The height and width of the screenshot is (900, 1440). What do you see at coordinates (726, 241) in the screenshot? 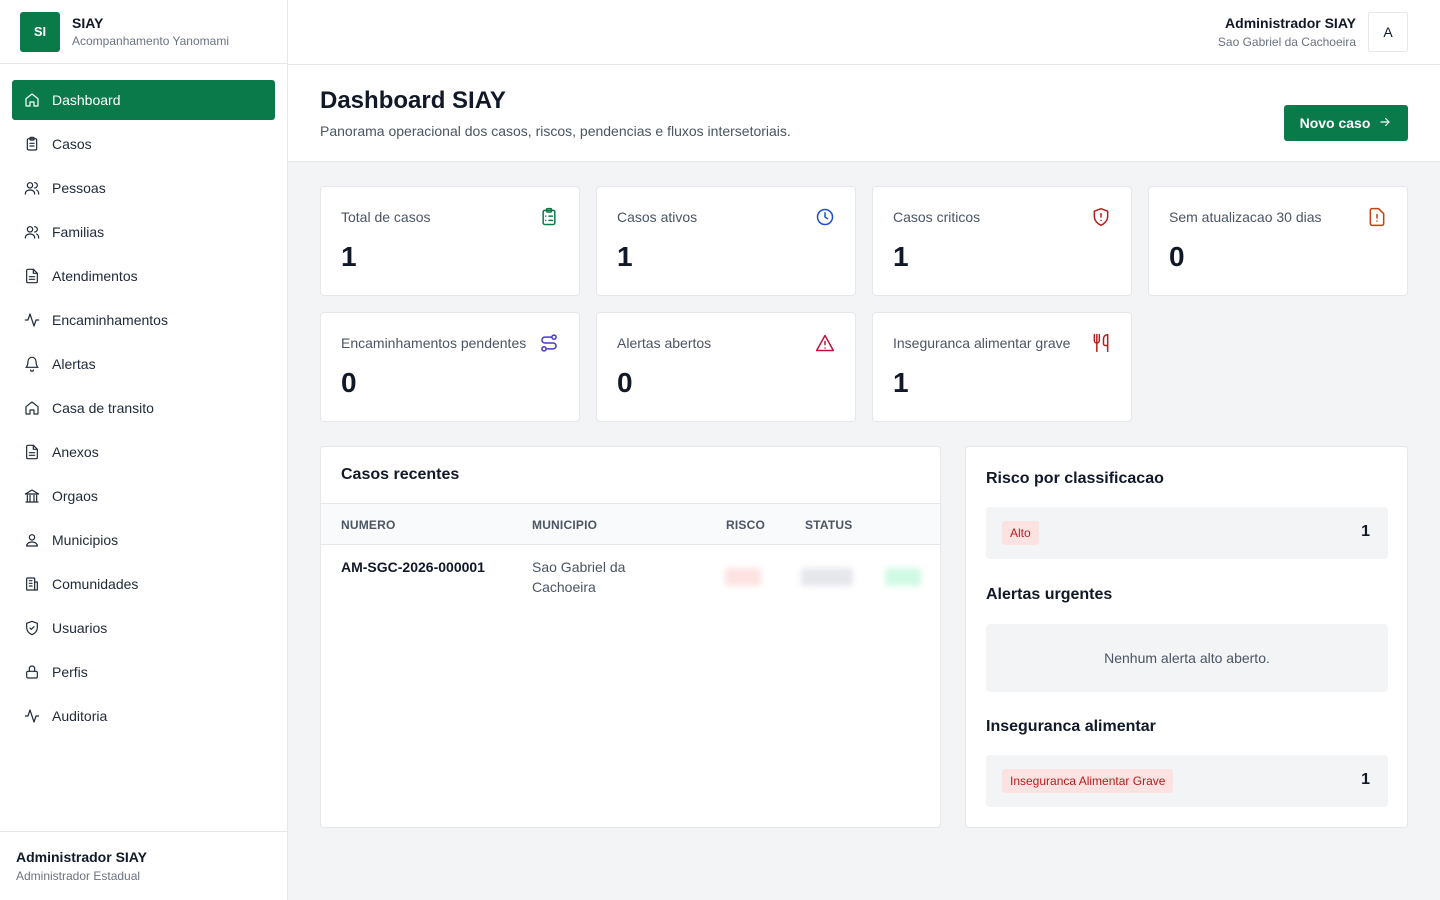
I see `stat-card-casos-ativos: Casos ativos 1` at bounding box center [726, 241].